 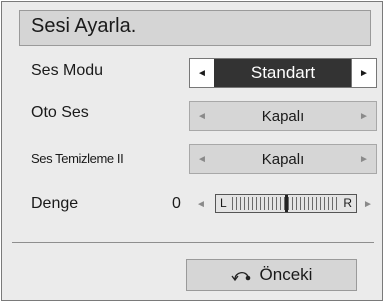 What do you see at coordinates (176, 203) in the screenshot?
I see `balance-value: 0` at bounding box center [176, 203].